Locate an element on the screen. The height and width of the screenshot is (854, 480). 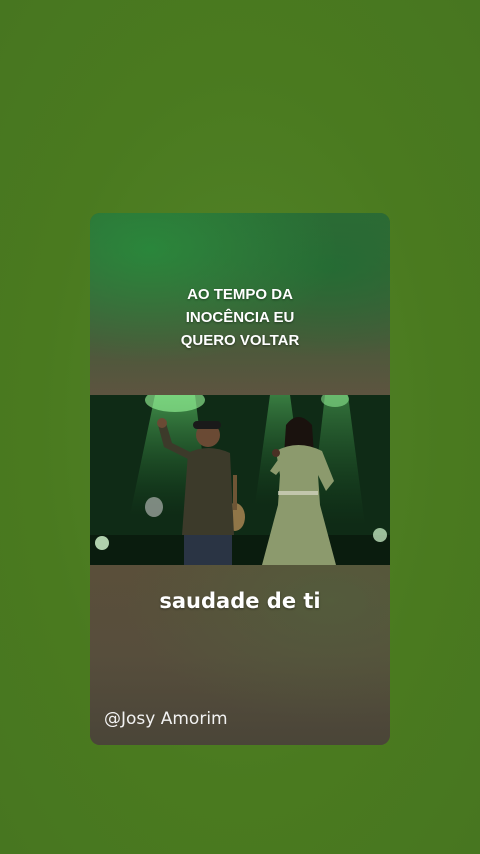
video-frame is located at coordinates (240, 480).